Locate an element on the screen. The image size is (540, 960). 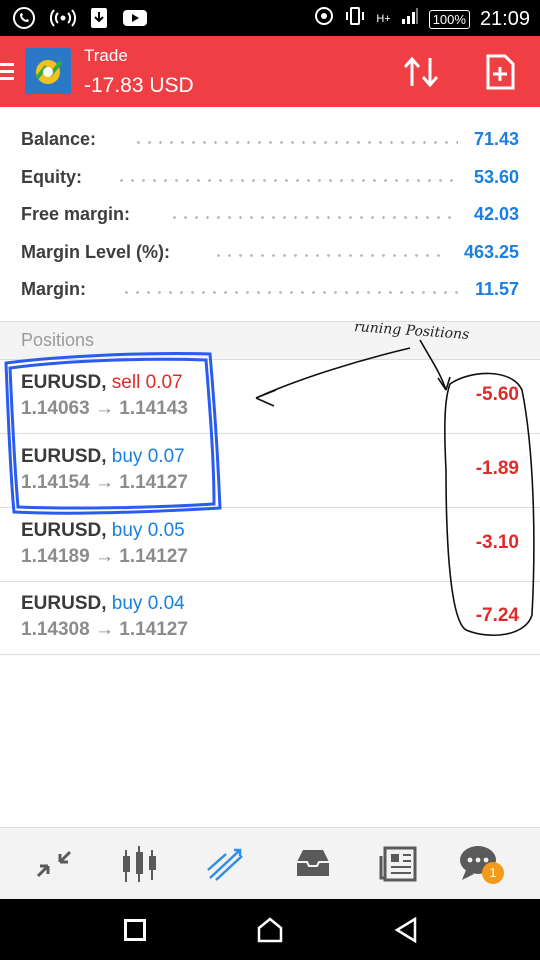
current-price: 1.14143 is located at coordinates (153, 408).